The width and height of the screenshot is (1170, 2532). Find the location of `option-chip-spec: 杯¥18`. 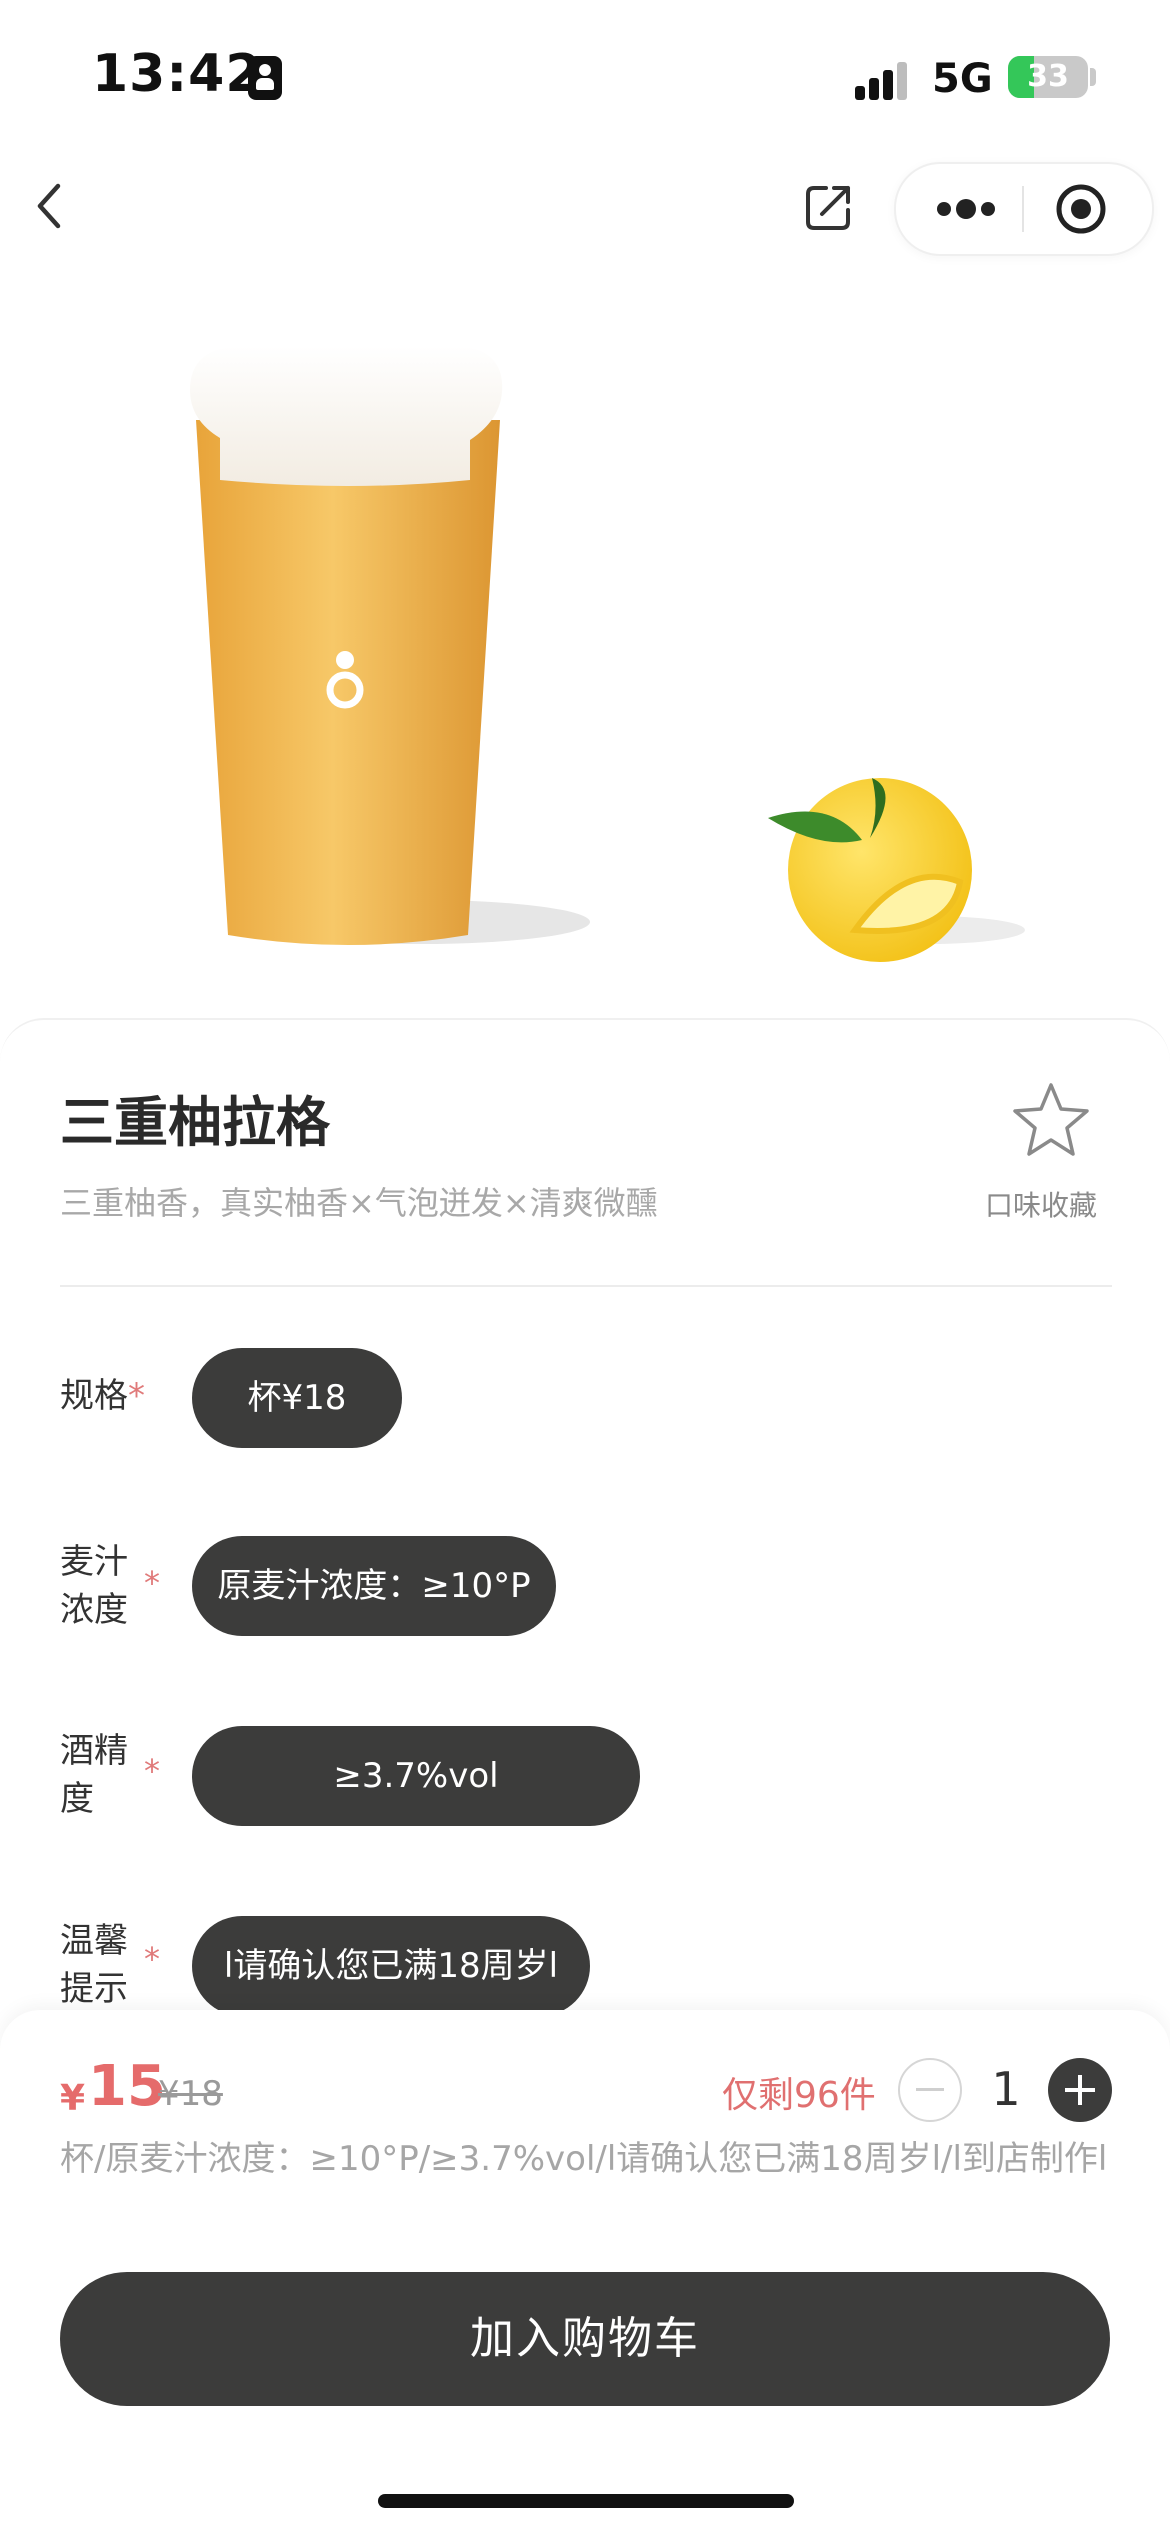

option-chip-spec: 杯¥18 is located at coordinates (297, 1398).